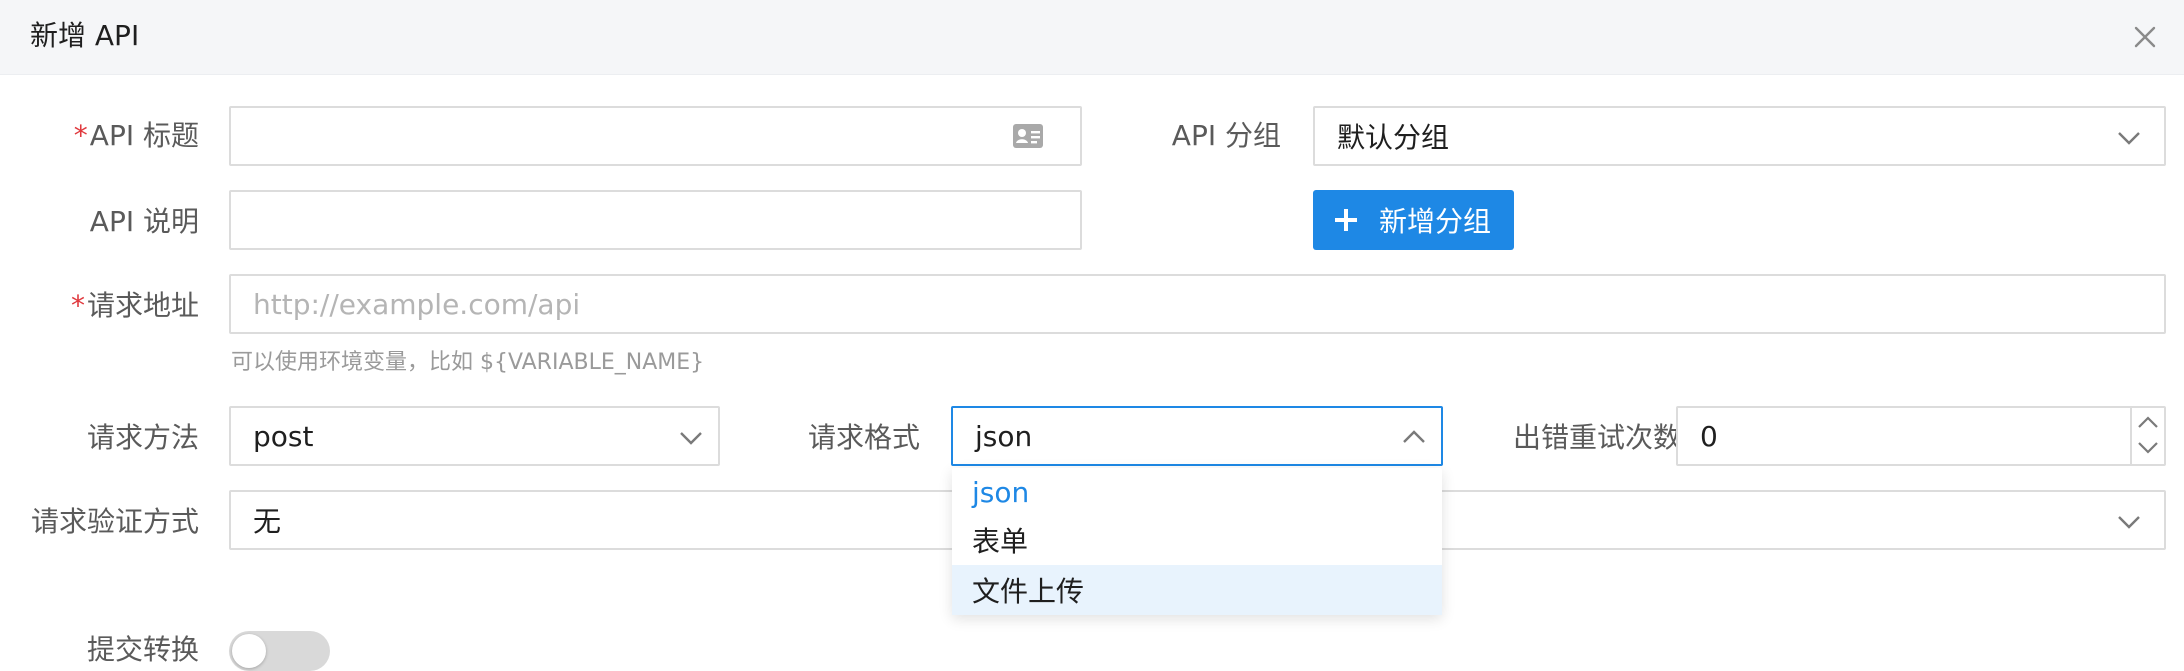  What do you see at coordinates (2148, 448) in the screenshot?
I see `stepper-down-icon` at bounding box center [2148, 448].